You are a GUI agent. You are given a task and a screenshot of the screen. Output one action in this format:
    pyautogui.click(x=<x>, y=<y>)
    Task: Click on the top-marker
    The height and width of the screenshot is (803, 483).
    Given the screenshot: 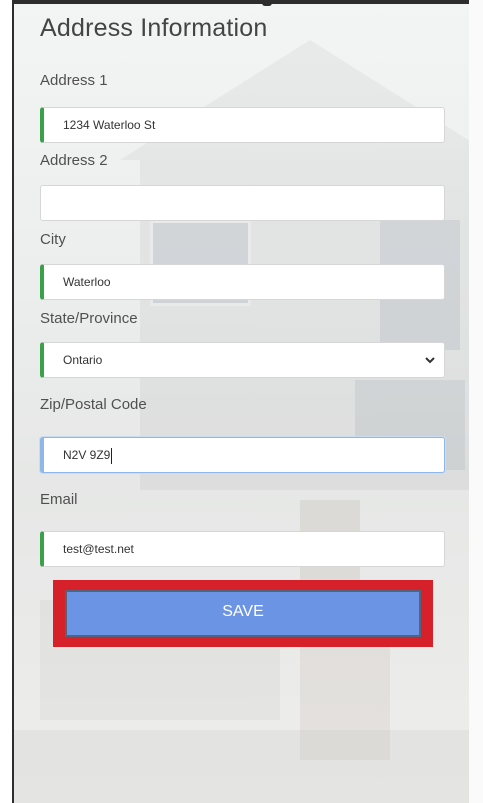 What is the action you would take?
    pyautogui.click(x=267, y=3)
    